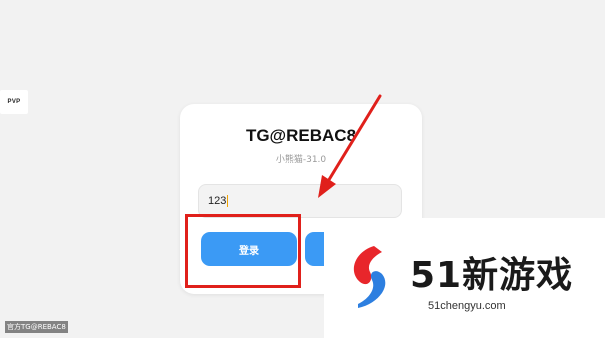  I want to click on footer-label: 官方TG@REBAC8, so click(36, 327).